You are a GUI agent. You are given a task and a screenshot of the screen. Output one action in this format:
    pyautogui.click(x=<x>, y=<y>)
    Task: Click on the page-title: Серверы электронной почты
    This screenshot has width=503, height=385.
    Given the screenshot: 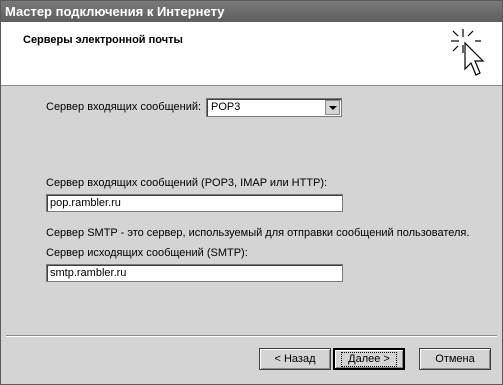 What is the action you would take?
    pyautogui.click(x=103, y=40)
    